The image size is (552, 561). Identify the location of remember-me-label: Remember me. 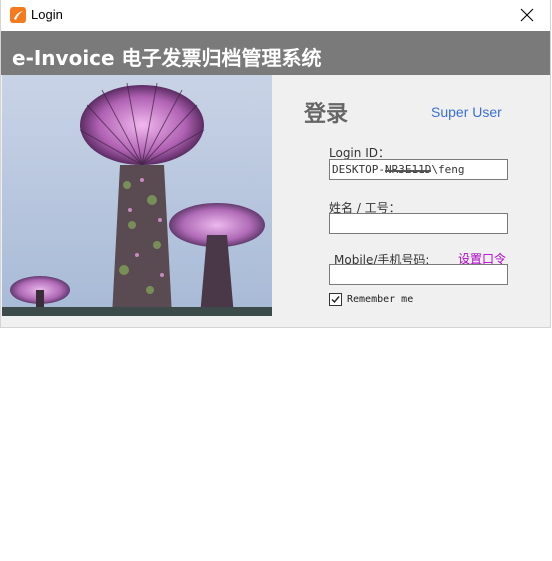
(380, 299).